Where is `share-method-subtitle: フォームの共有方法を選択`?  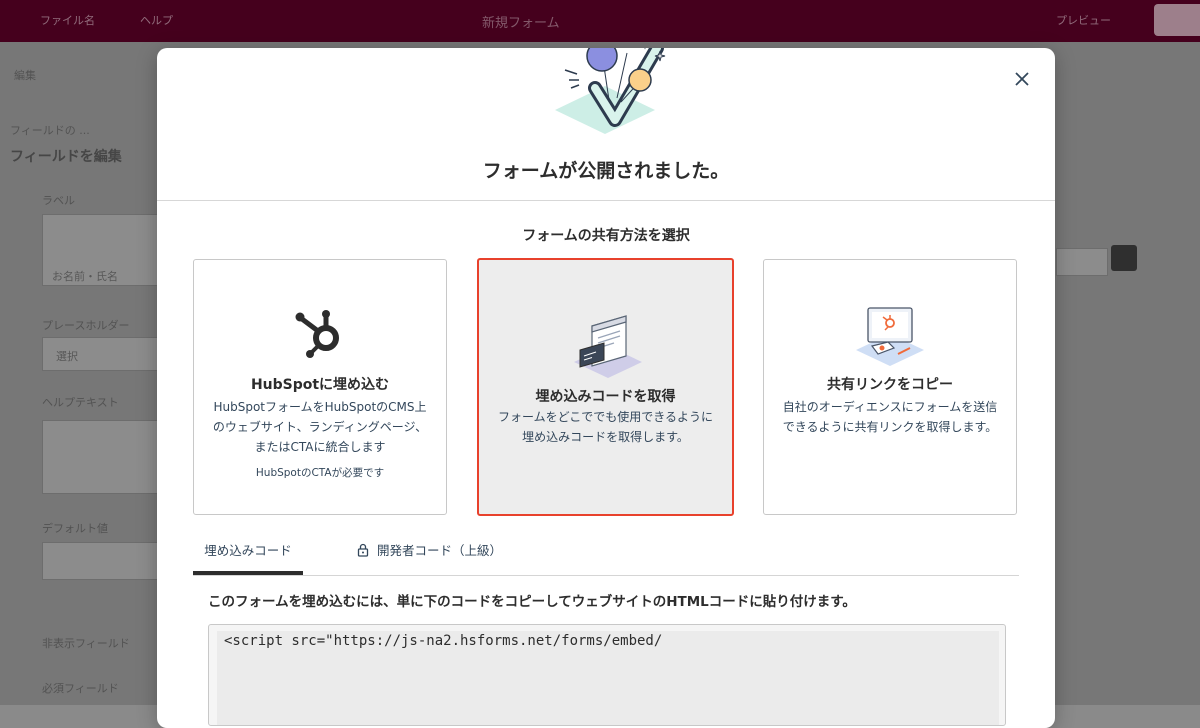
share-method-subtitle: フォームの共有方法を選択 is located at coordinates (606, 236).